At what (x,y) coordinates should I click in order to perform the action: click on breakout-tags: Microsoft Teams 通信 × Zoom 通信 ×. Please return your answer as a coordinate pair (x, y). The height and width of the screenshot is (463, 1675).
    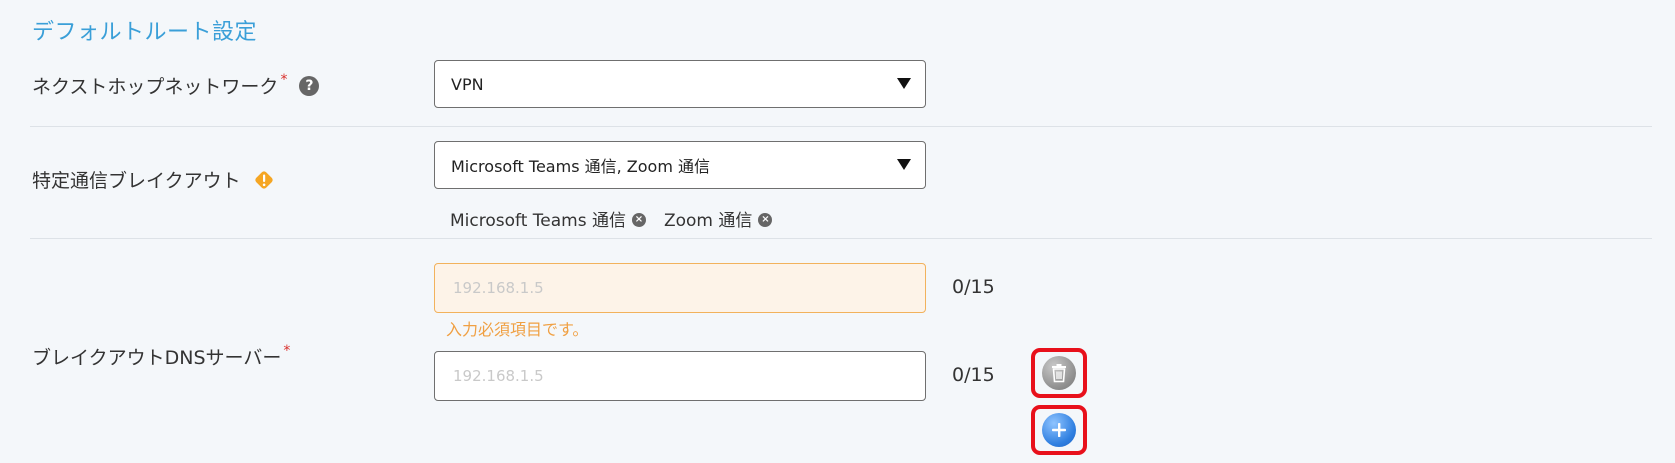
    Looking at the image, I should click on (611, 218).